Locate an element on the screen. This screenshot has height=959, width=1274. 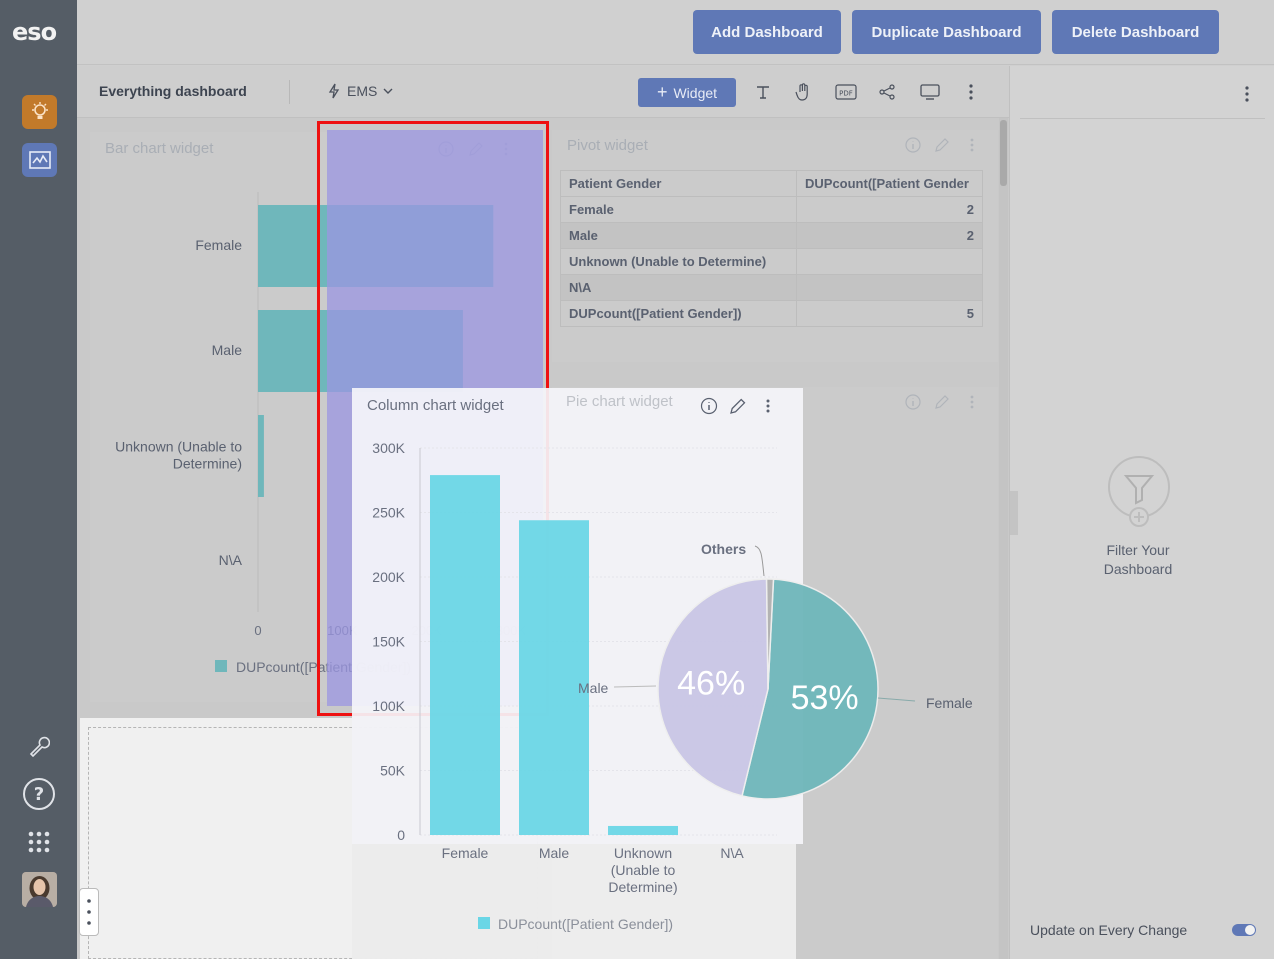
update-toggle is located at coordinates (1244, 930).